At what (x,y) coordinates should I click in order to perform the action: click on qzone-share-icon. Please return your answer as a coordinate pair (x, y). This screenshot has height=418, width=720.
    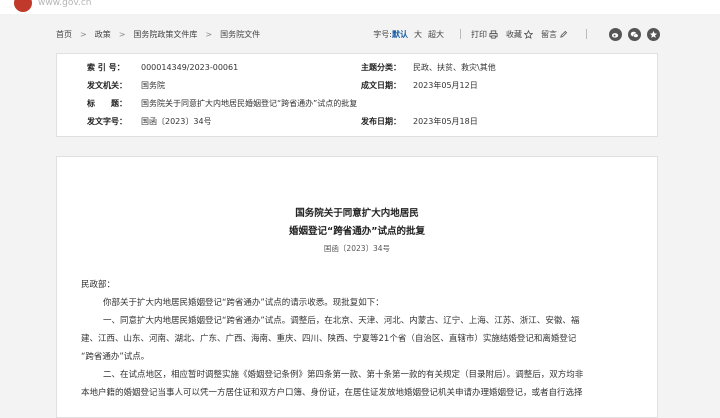
    Looking at the image, I should click on (653, 34).